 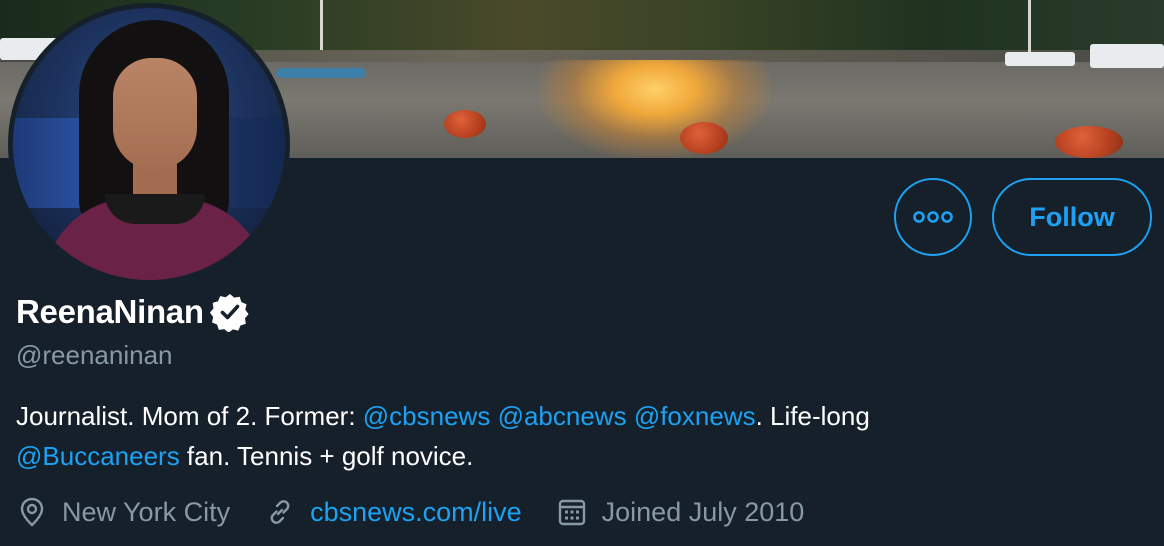 I want to click on joined-item: Joined July 2010, so click(x=680, y=512).